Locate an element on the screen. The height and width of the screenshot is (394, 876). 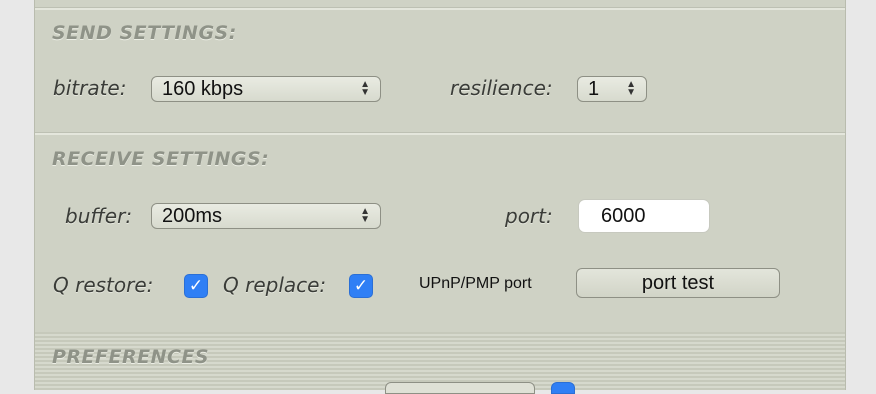
q-replace-label: Q replace: is located at coordinates (275, 285).